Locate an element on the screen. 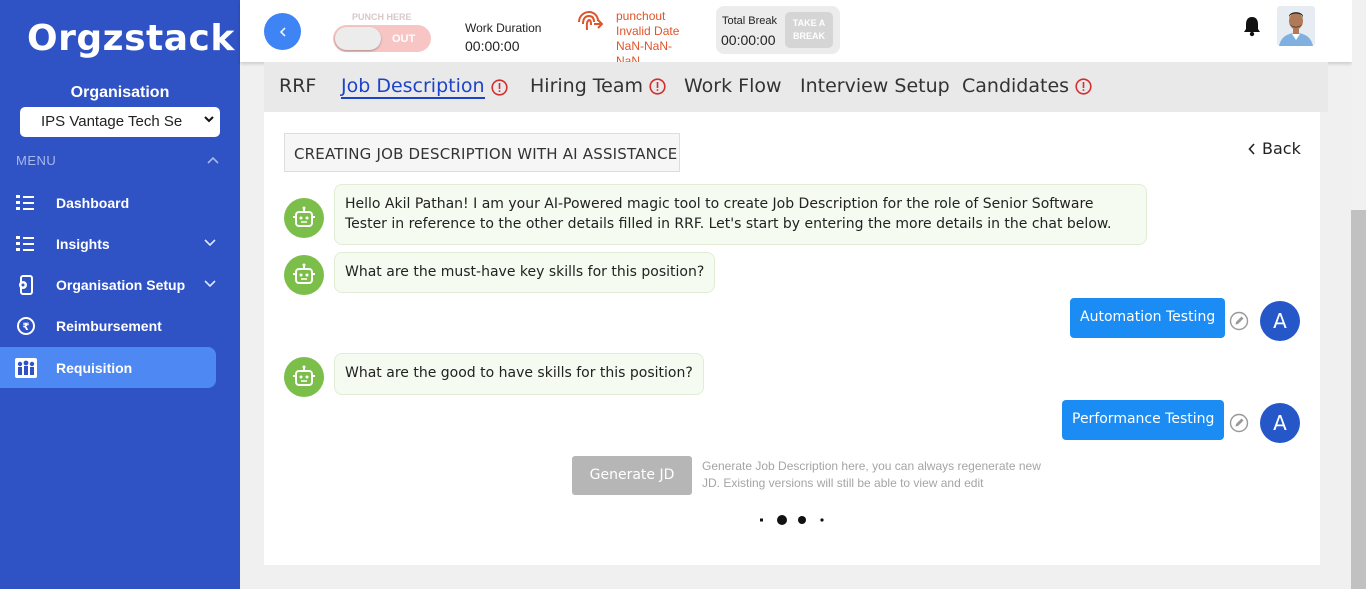  tab-label: Hiring Team is located at coordinates (587, 86).